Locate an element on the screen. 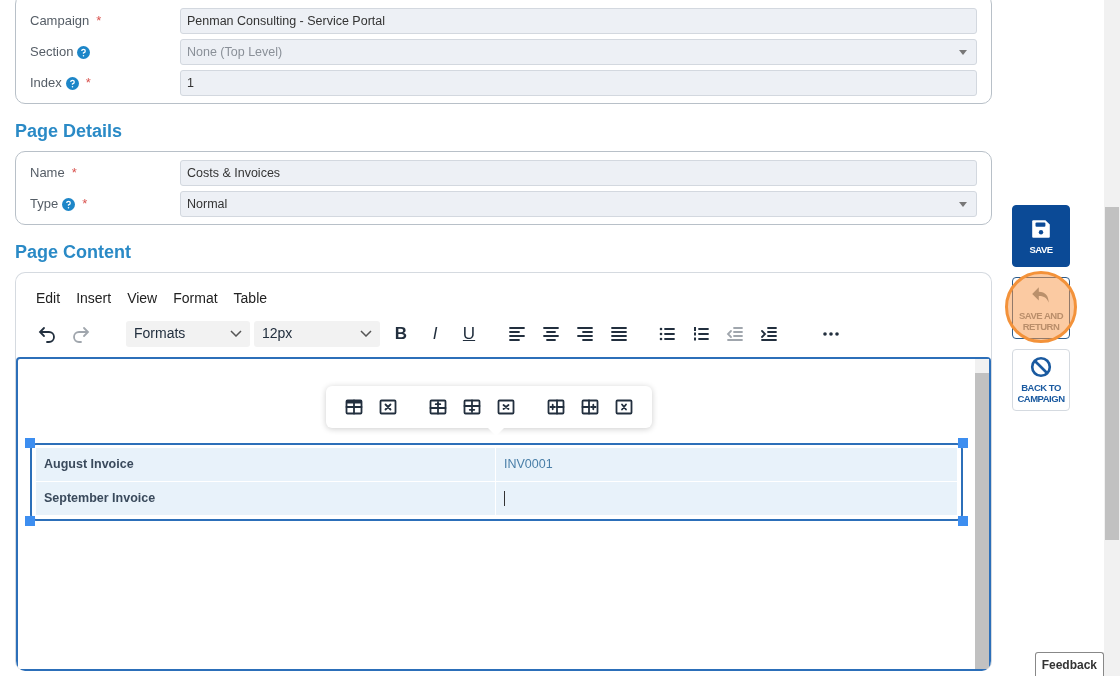 The height and width of the screenshot is (676, 1120). text-cursor is located at coordinates (504, 498).